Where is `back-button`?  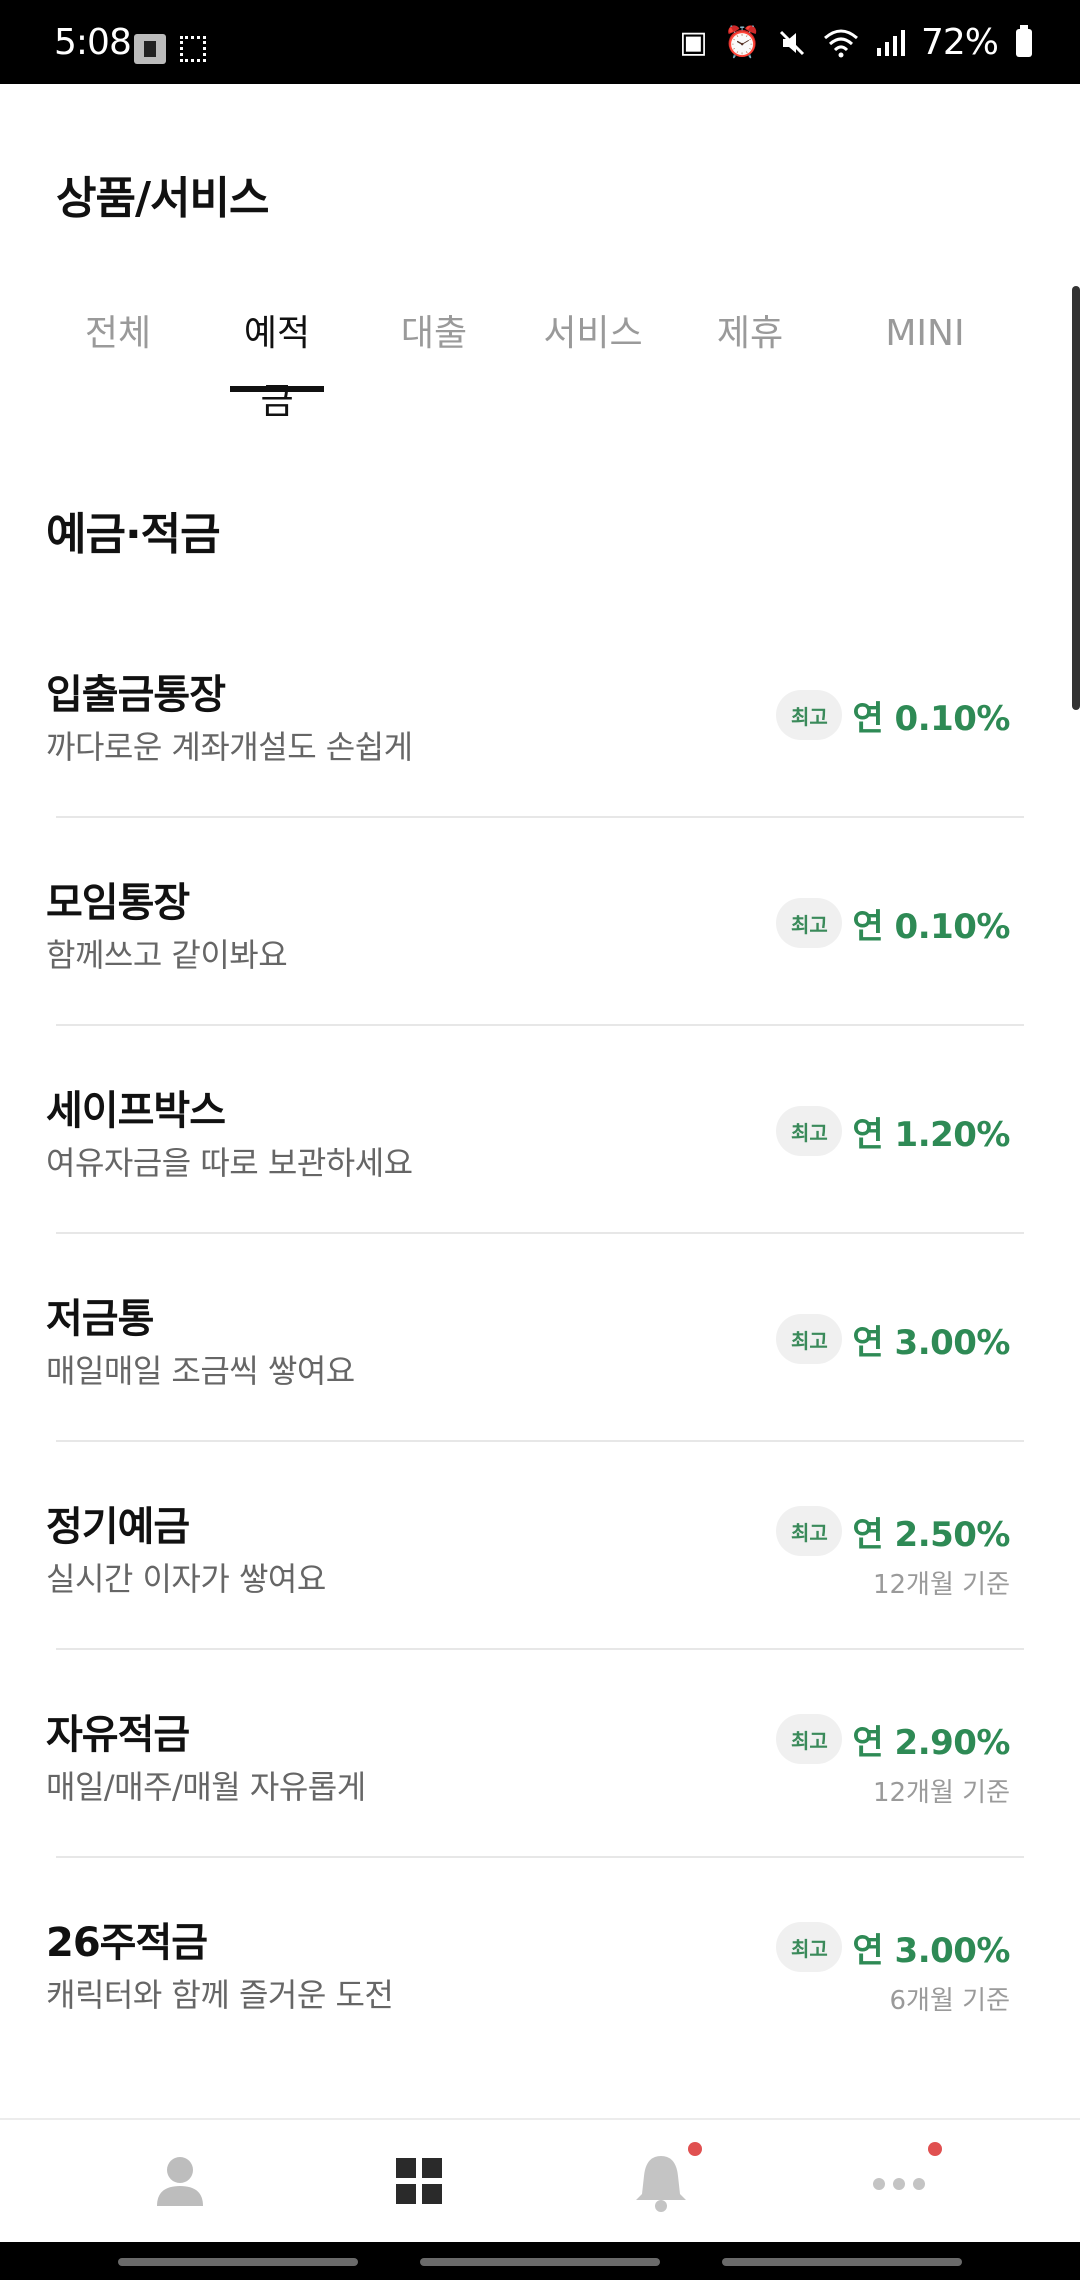
back-button is located at coordinates (842, 2262).